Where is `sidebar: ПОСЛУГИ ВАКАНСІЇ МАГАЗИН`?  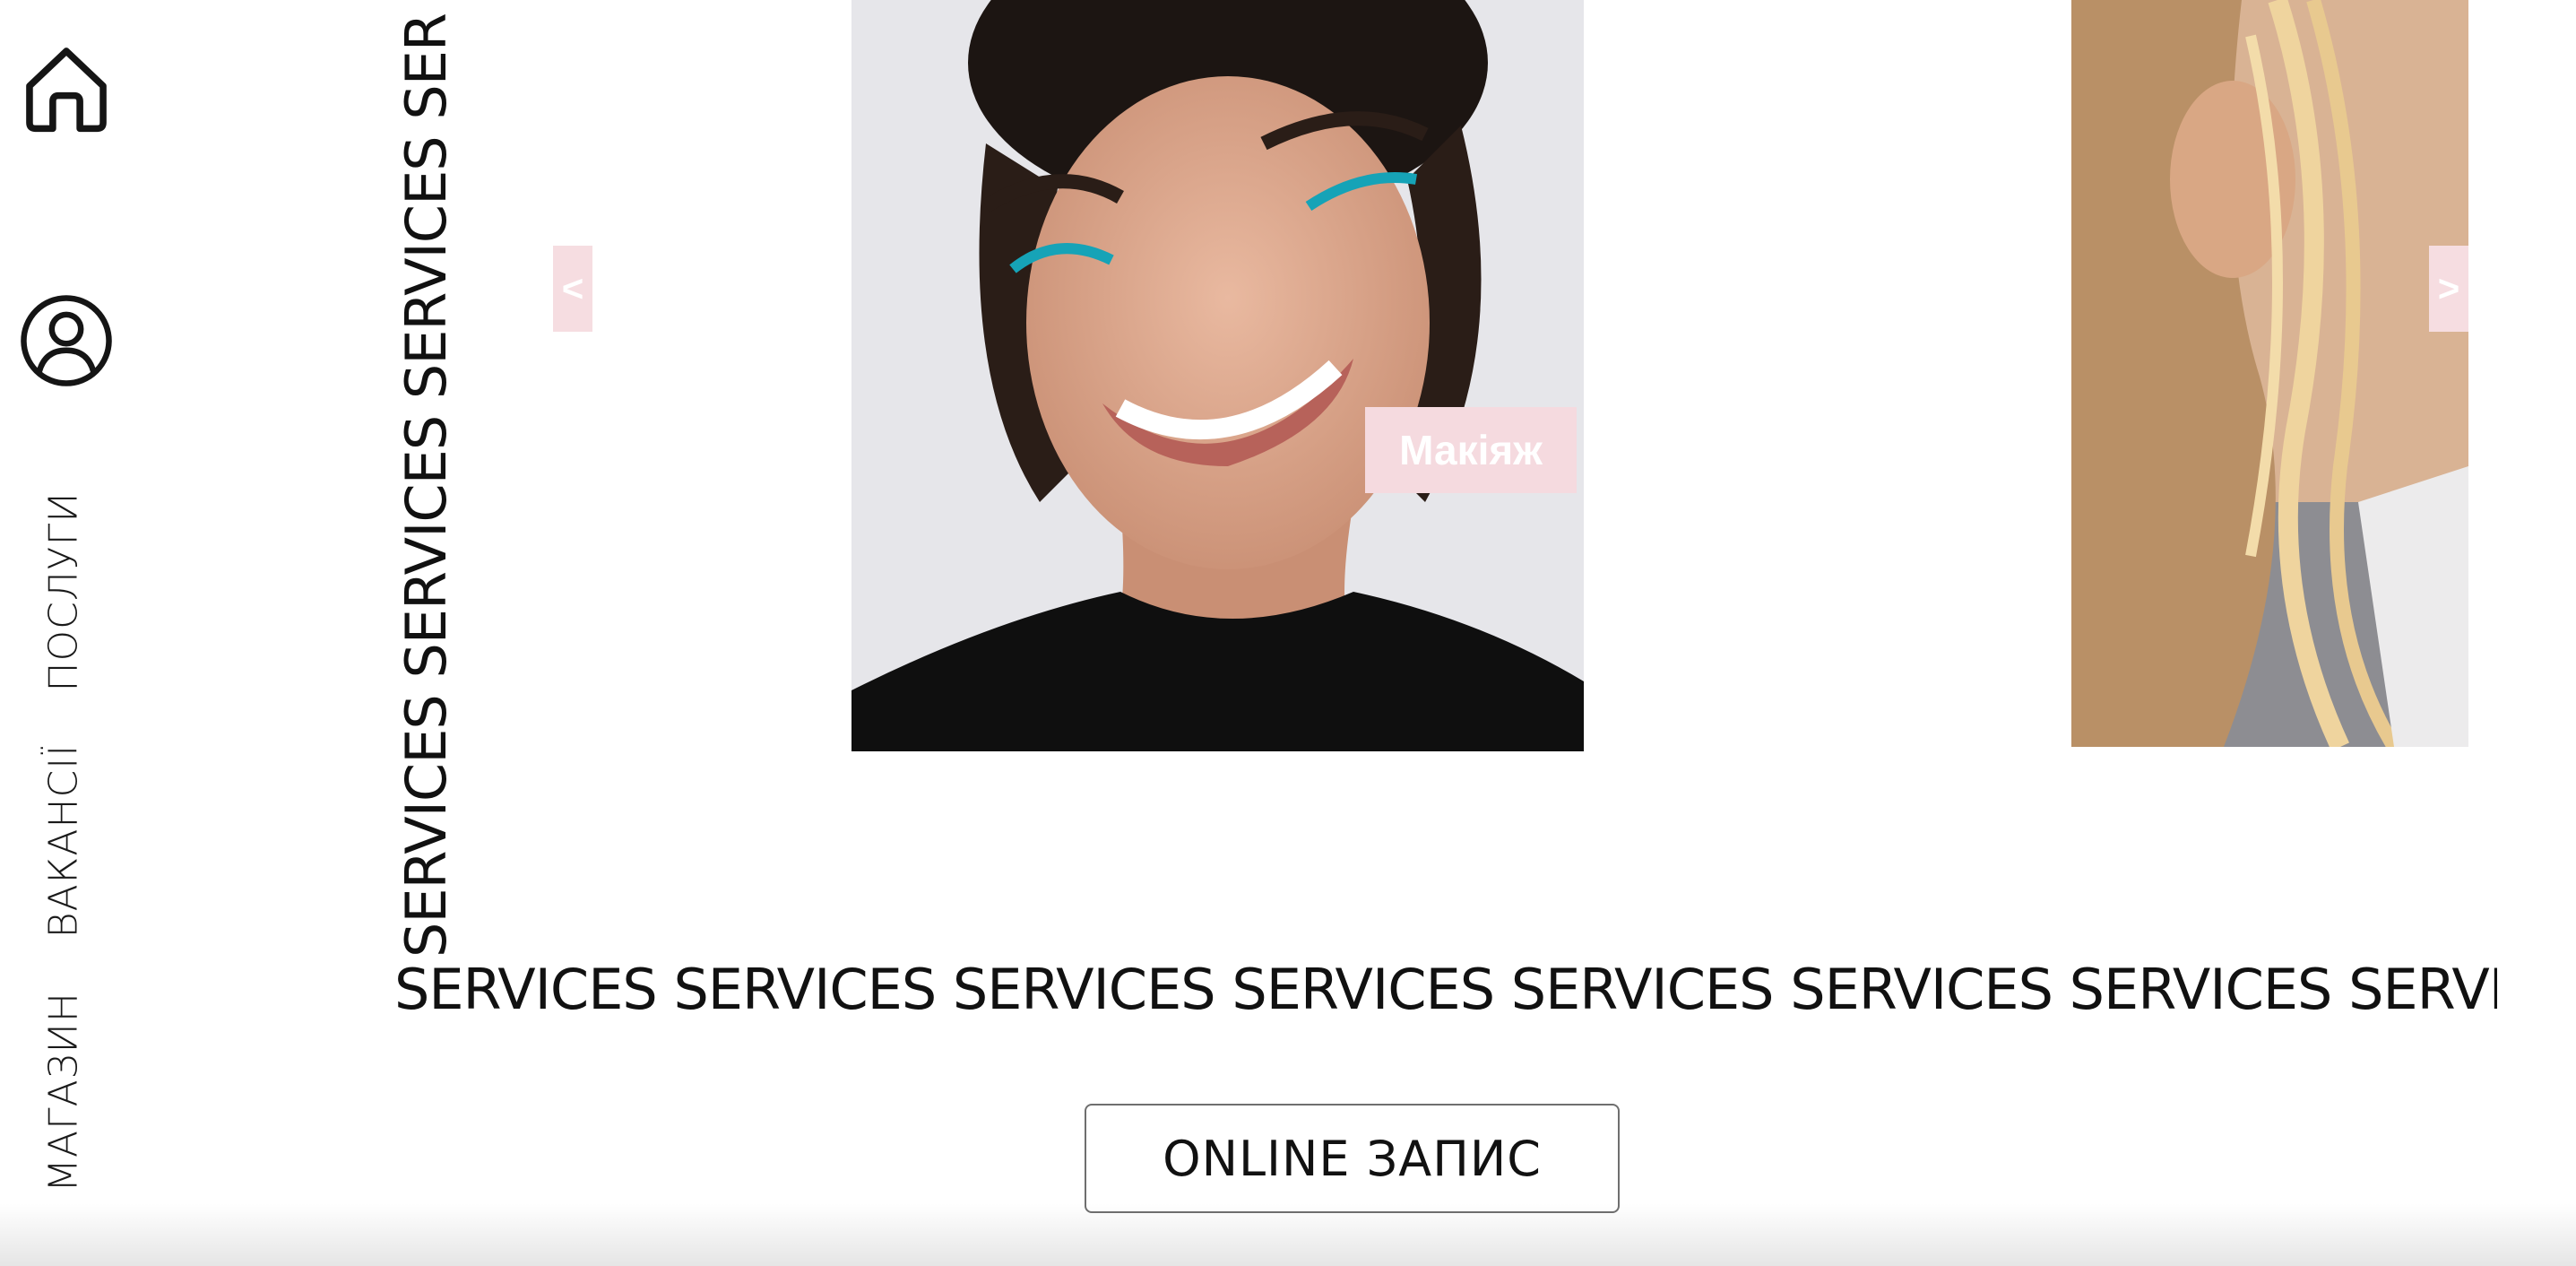 sidebar: ПОСЛУГИ ВАКАНСІЇ МАГАЗИН is located at coordinates (67, 633).